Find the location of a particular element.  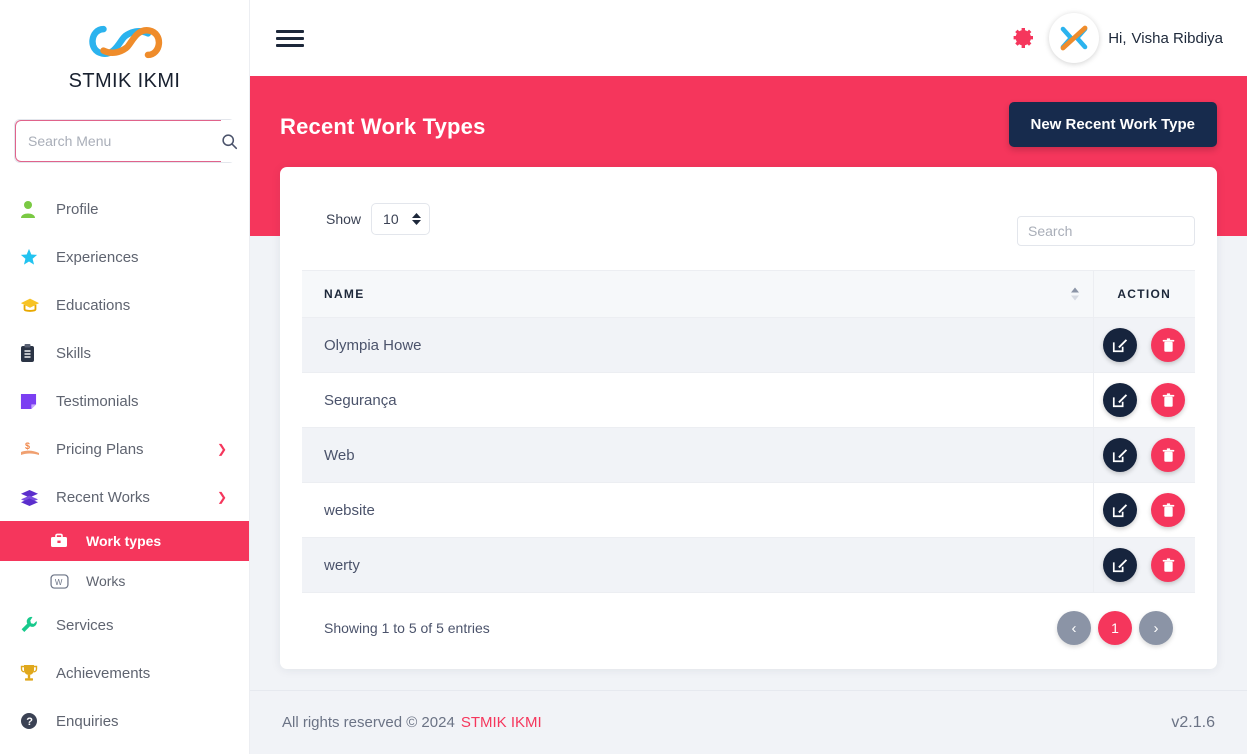

table-row: Web is located at coordinates (748, 455).